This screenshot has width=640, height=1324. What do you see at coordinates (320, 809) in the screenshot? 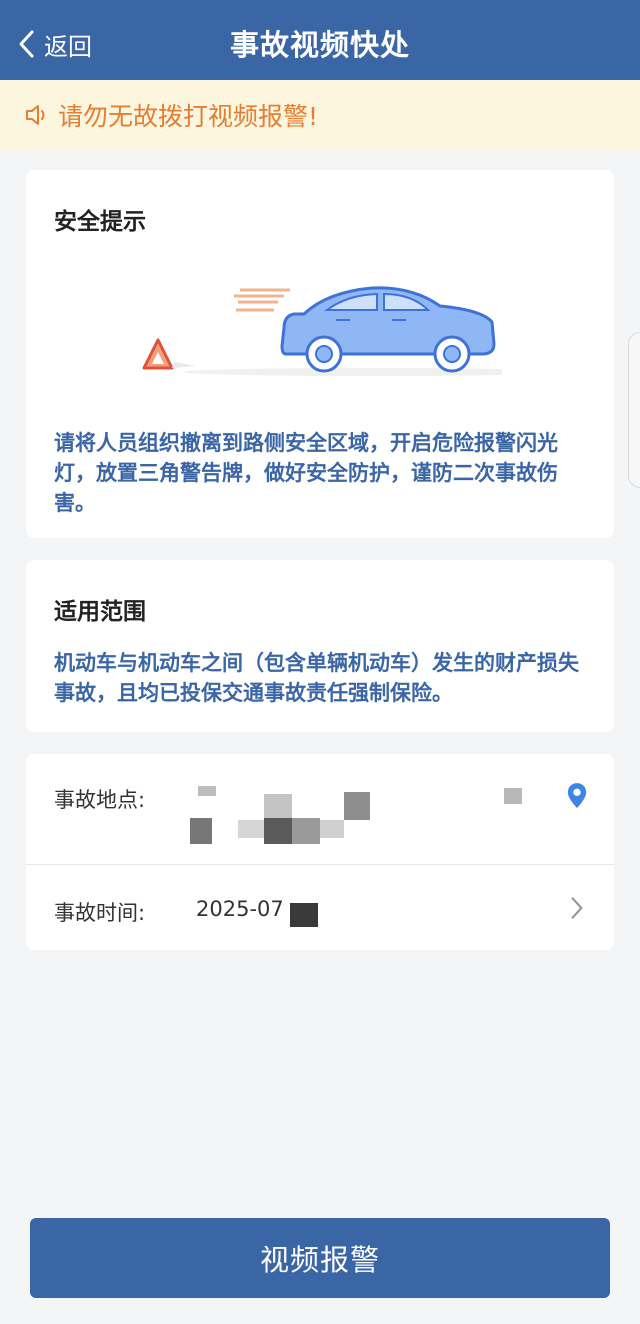
I see `location-row: 事故地点:` at bounding box center [320, 809].